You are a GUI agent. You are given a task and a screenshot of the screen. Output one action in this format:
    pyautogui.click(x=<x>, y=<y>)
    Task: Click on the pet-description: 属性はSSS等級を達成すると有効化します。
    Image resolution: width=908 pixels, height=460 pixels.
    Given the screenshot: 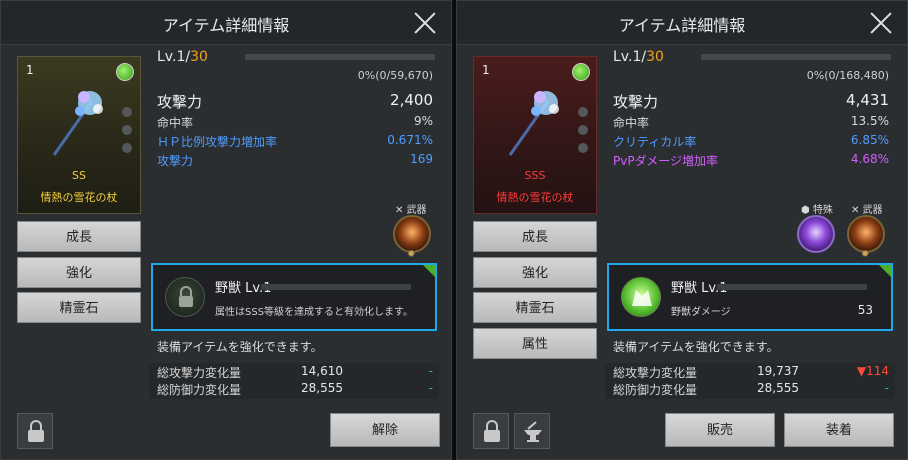 What is the action you would take?
    pyautogui.click(x=314, y=312)
    